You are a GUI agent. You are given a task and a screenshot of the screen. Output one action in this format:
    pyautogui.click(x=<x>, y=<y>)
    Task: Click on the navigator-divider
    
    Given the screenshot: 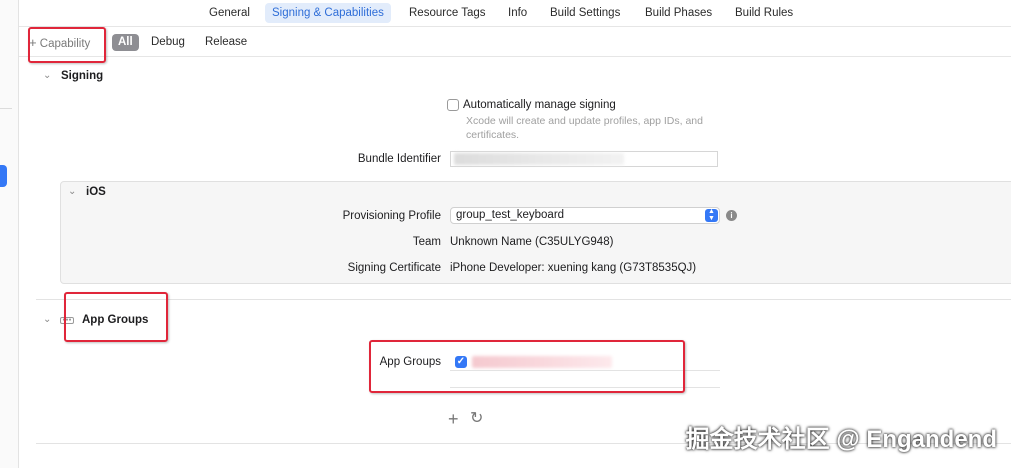 What is the action you would take?
    pyautogui.click(x=6, y=108)
    